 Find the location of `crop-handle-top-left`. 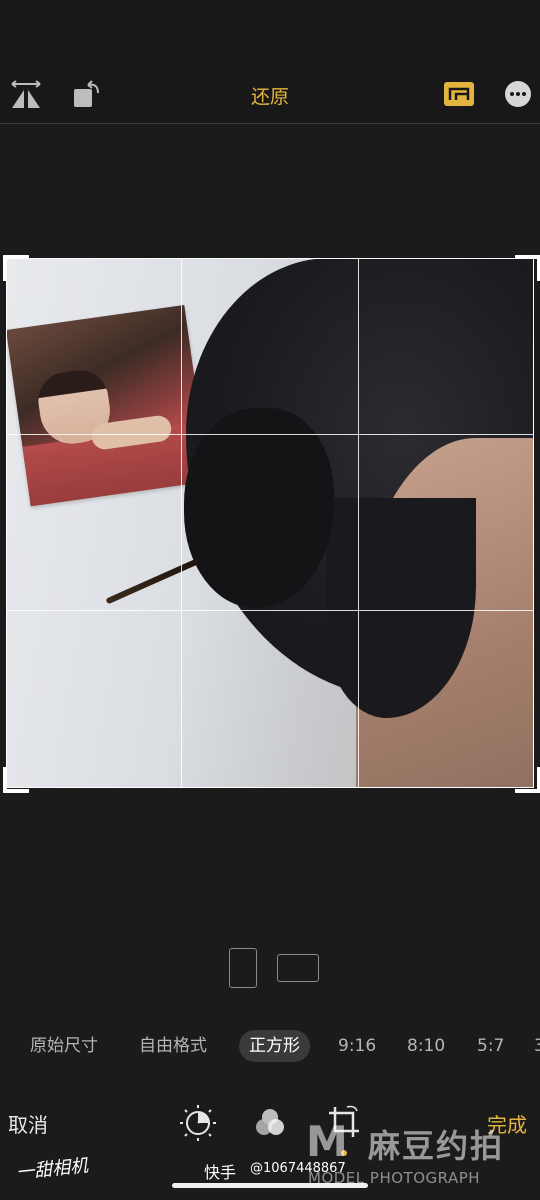

crop-handle-top-left is located at coordinates (16, 268).